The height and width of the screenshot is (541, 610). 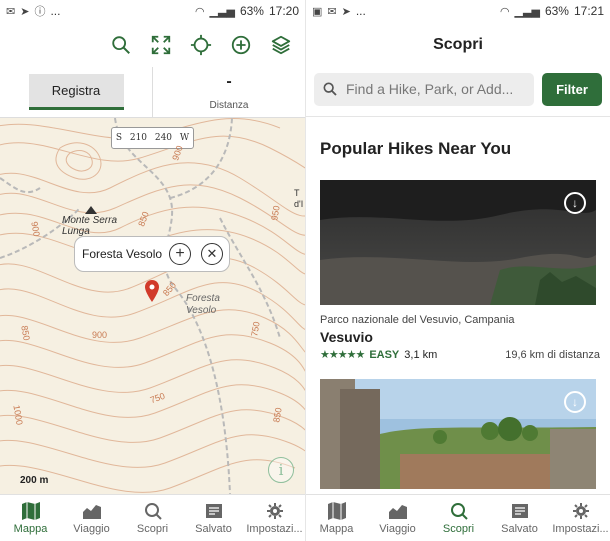 I want to click on expand-icon, so click(x=161, y=44).